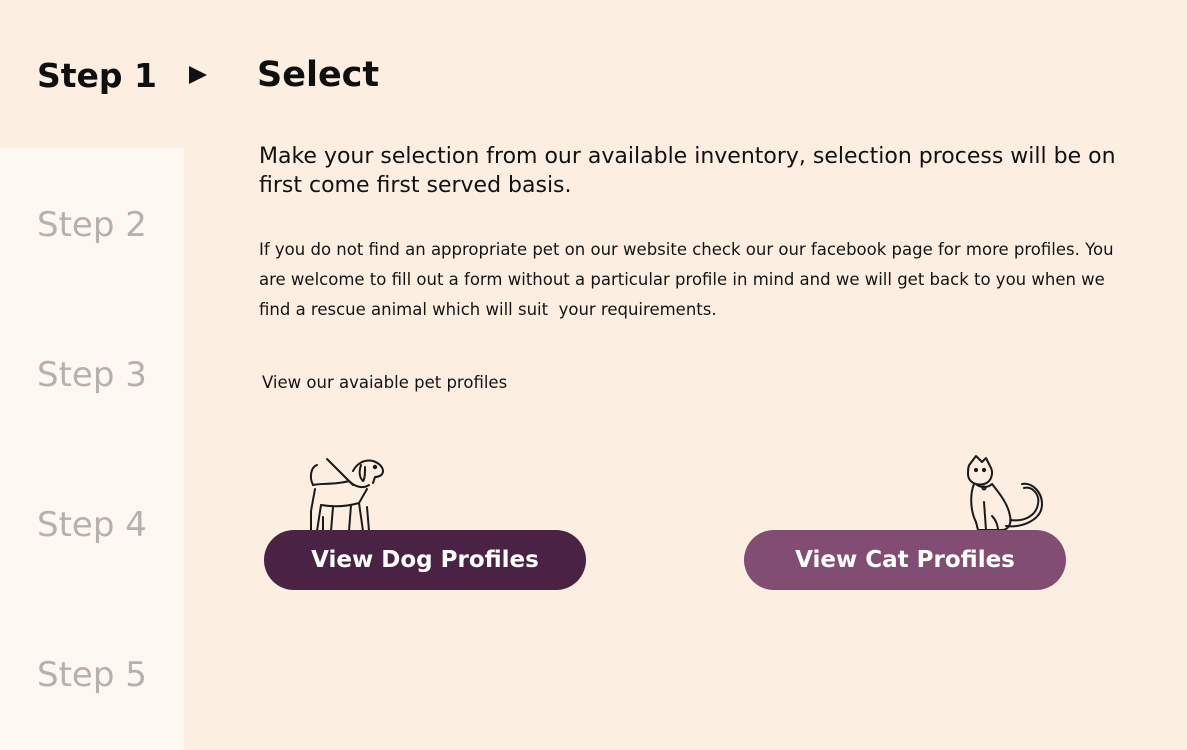  I want to click on step-3: Step 3, so click(92, 375).